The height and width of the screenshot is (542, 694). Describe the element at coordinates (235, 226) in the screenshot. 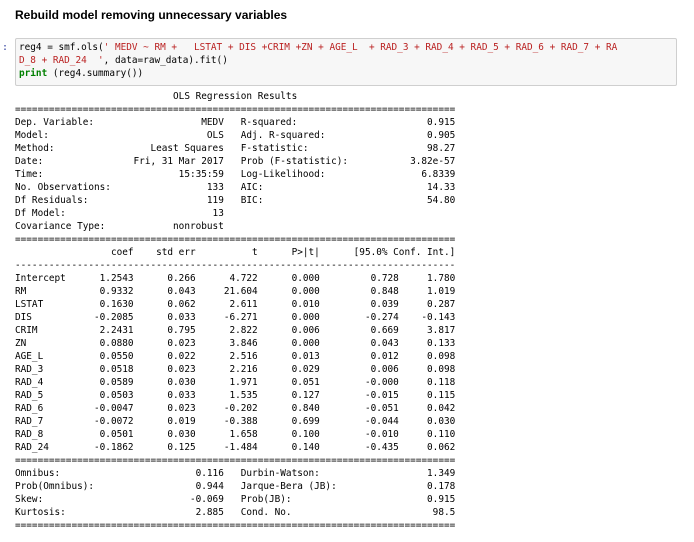

I see `output-line: Covariance Type: nonrobust` at that location.